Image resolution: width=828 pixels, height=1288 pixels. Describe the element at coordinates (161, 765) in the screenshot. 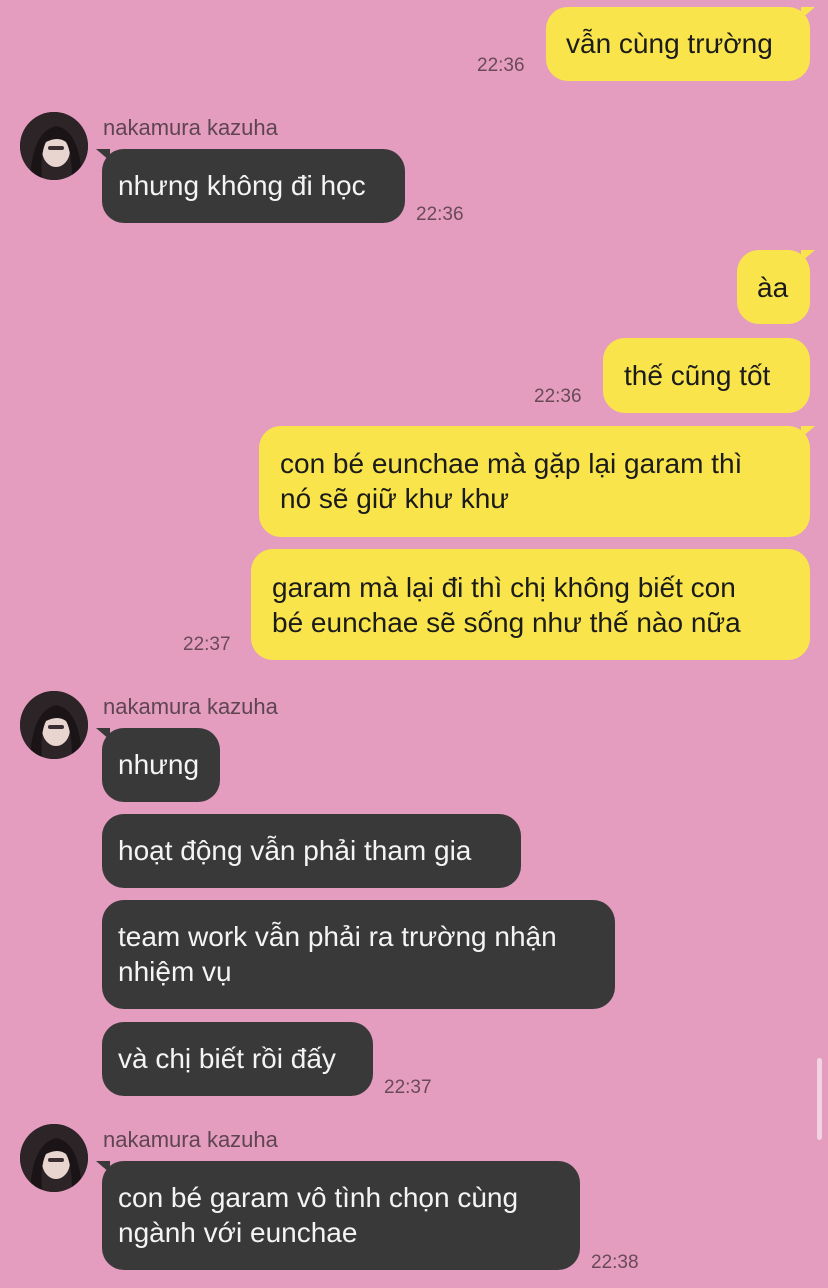

I see `incoming-message: nhưng` at that location.